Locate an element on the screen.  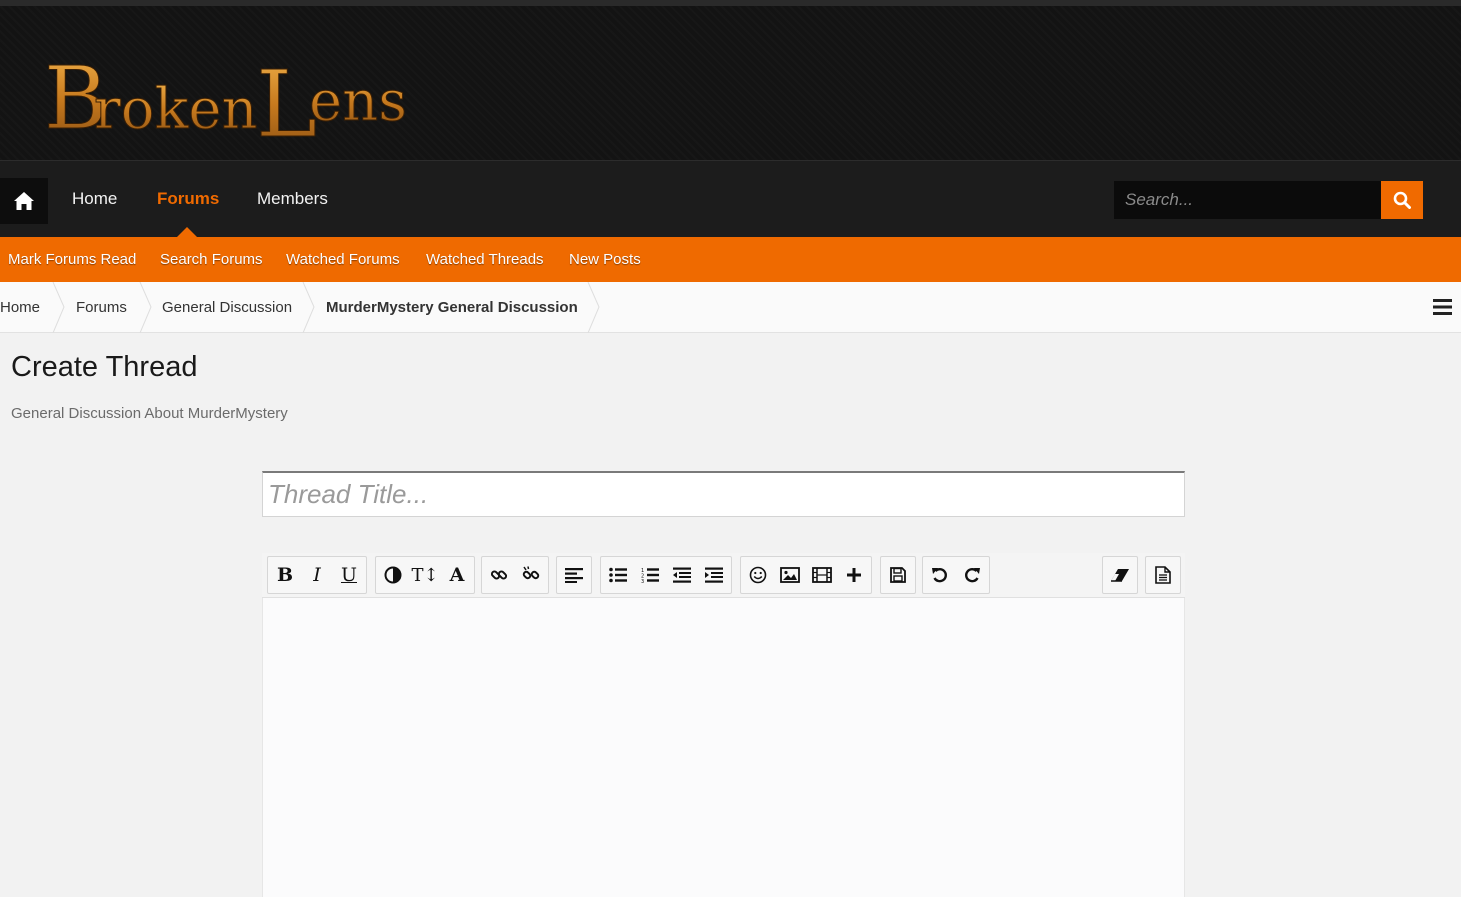
thread-title-input is located at coordinates (723, 494).